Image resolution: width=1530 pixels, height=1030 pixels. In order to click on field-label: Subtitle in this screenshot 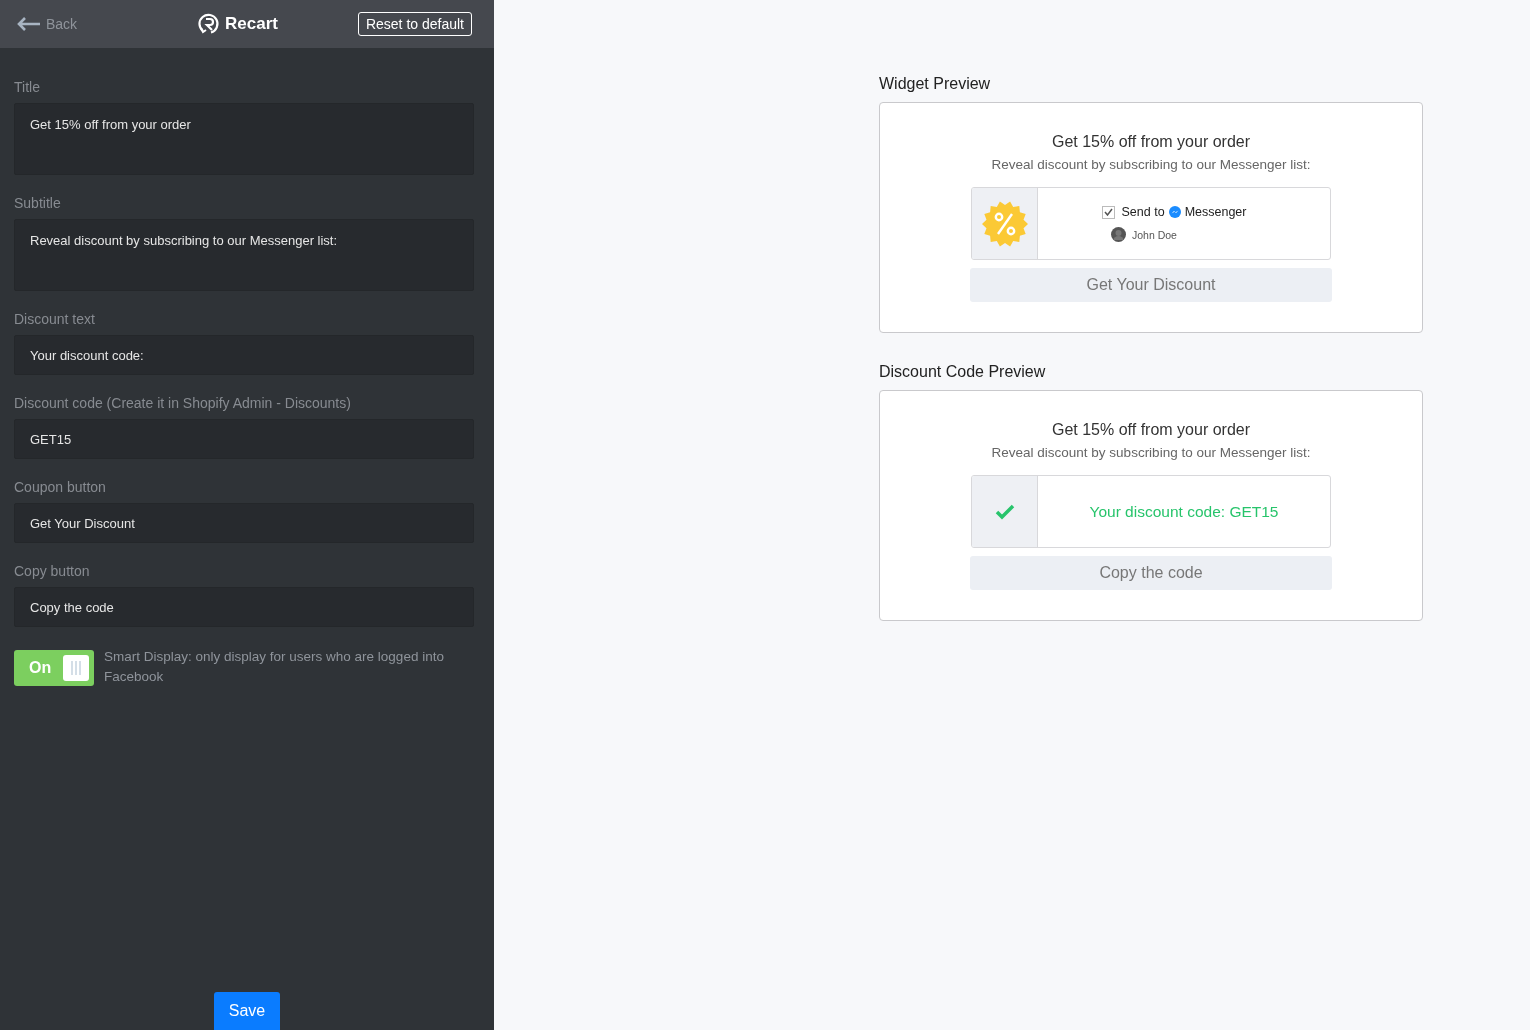, I will do `click(38, 203)`.